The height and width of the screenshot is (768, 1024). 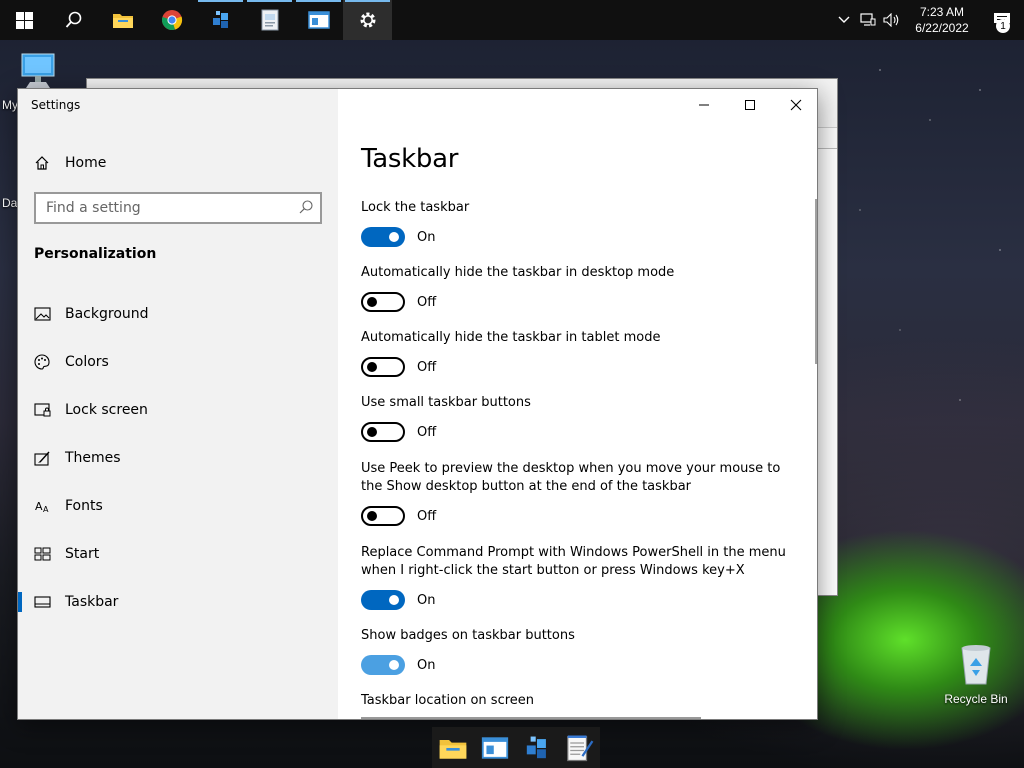 I want to click on home-icon, so click(x=42, y=163).